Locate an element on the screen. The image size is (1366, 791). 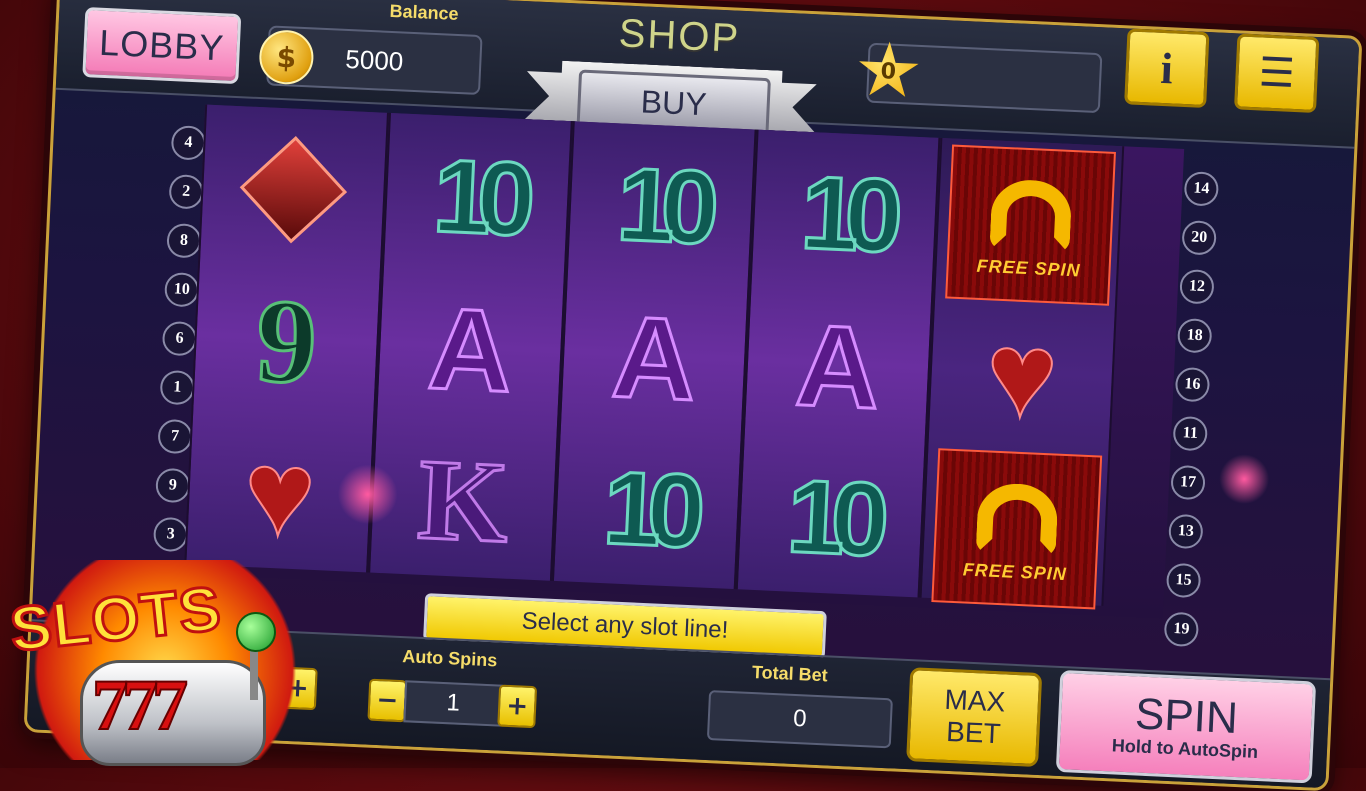
reel-4: 10 A 10 is located at coordinates (838, 363).